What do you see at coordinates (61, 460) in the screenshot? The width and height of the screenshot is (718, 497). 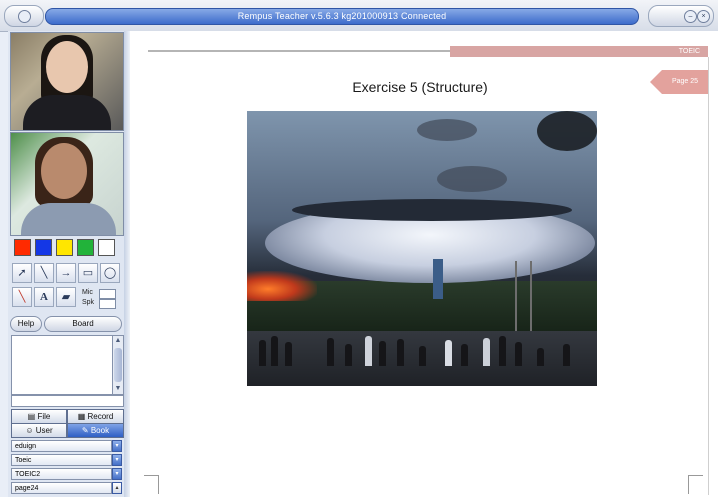 I see `book-list-item: Toeic` at bounding box center [61, 460].